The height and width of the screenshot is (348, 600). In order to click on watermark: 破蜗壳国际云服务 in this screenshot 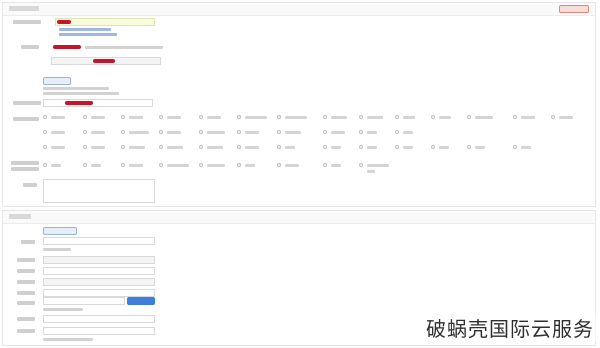, I will do `click(510, 327)`.